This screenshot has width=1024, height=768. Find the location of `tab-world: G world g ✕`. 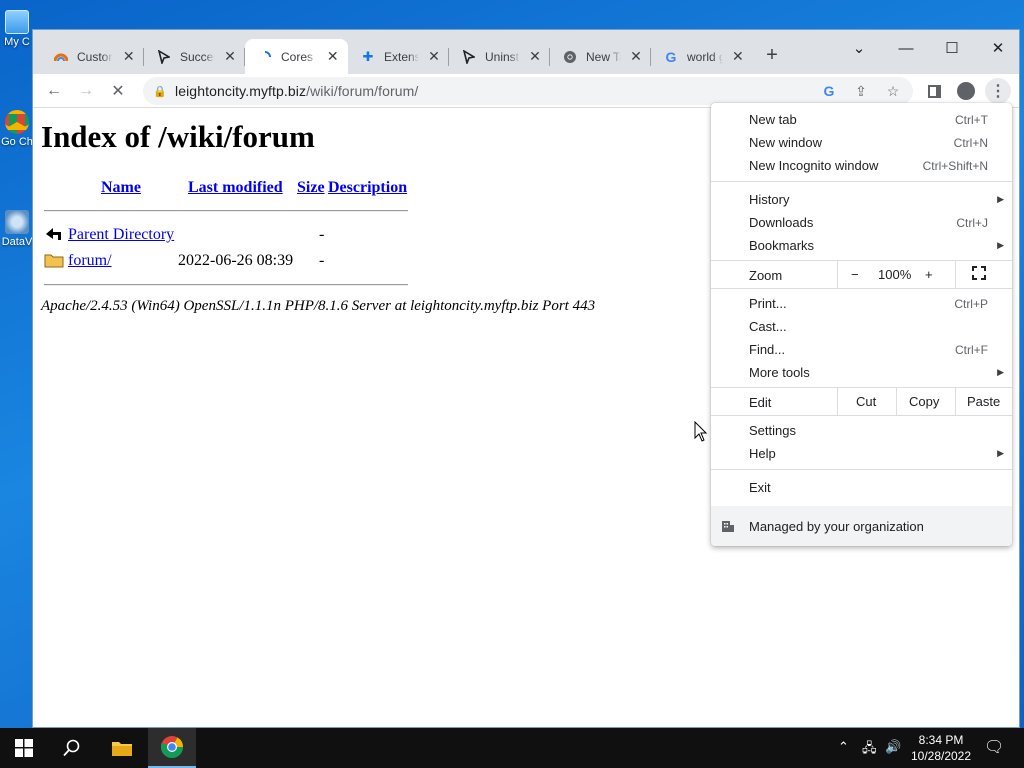

tab-world: G world g ✕ is located at coordinates (702, 56).